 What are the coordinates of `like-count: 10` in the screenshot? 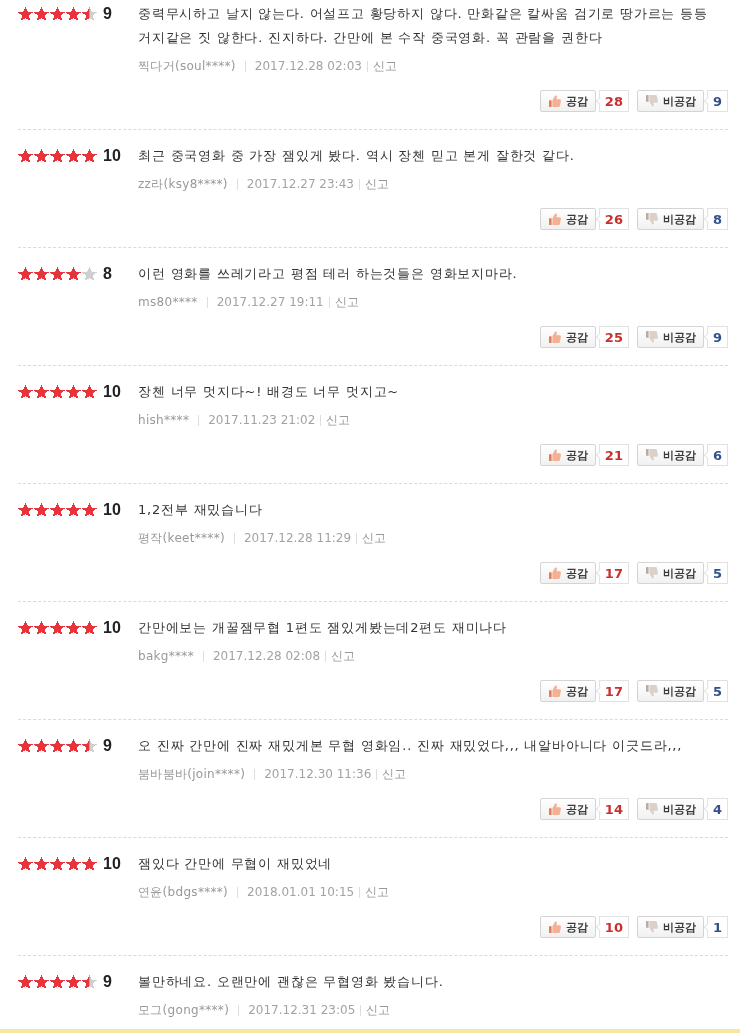 It's located at (612, 927).